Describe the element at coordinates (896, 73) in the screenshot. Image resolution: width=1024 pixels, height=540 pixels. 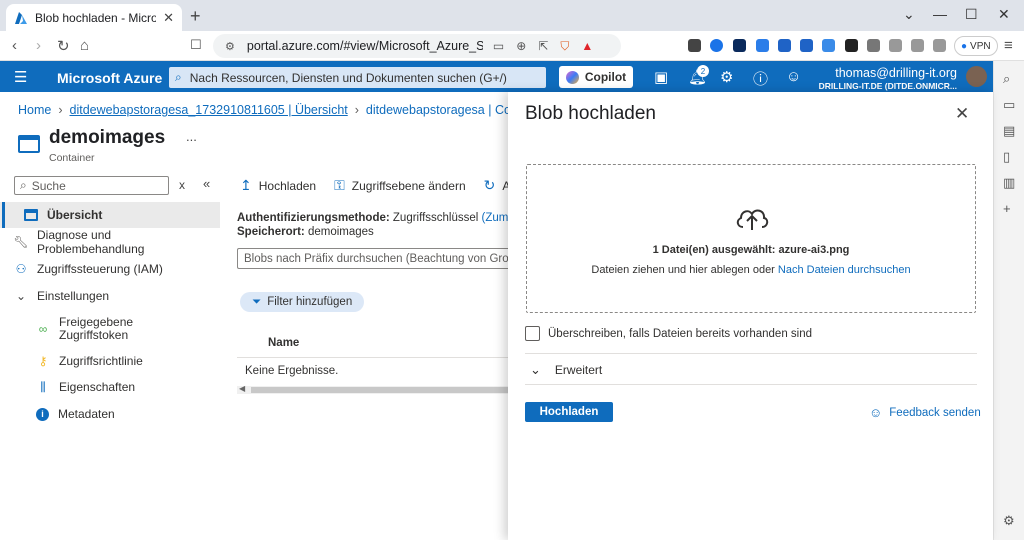
I see `user-email: thomas@drilling-it.org` at that location.